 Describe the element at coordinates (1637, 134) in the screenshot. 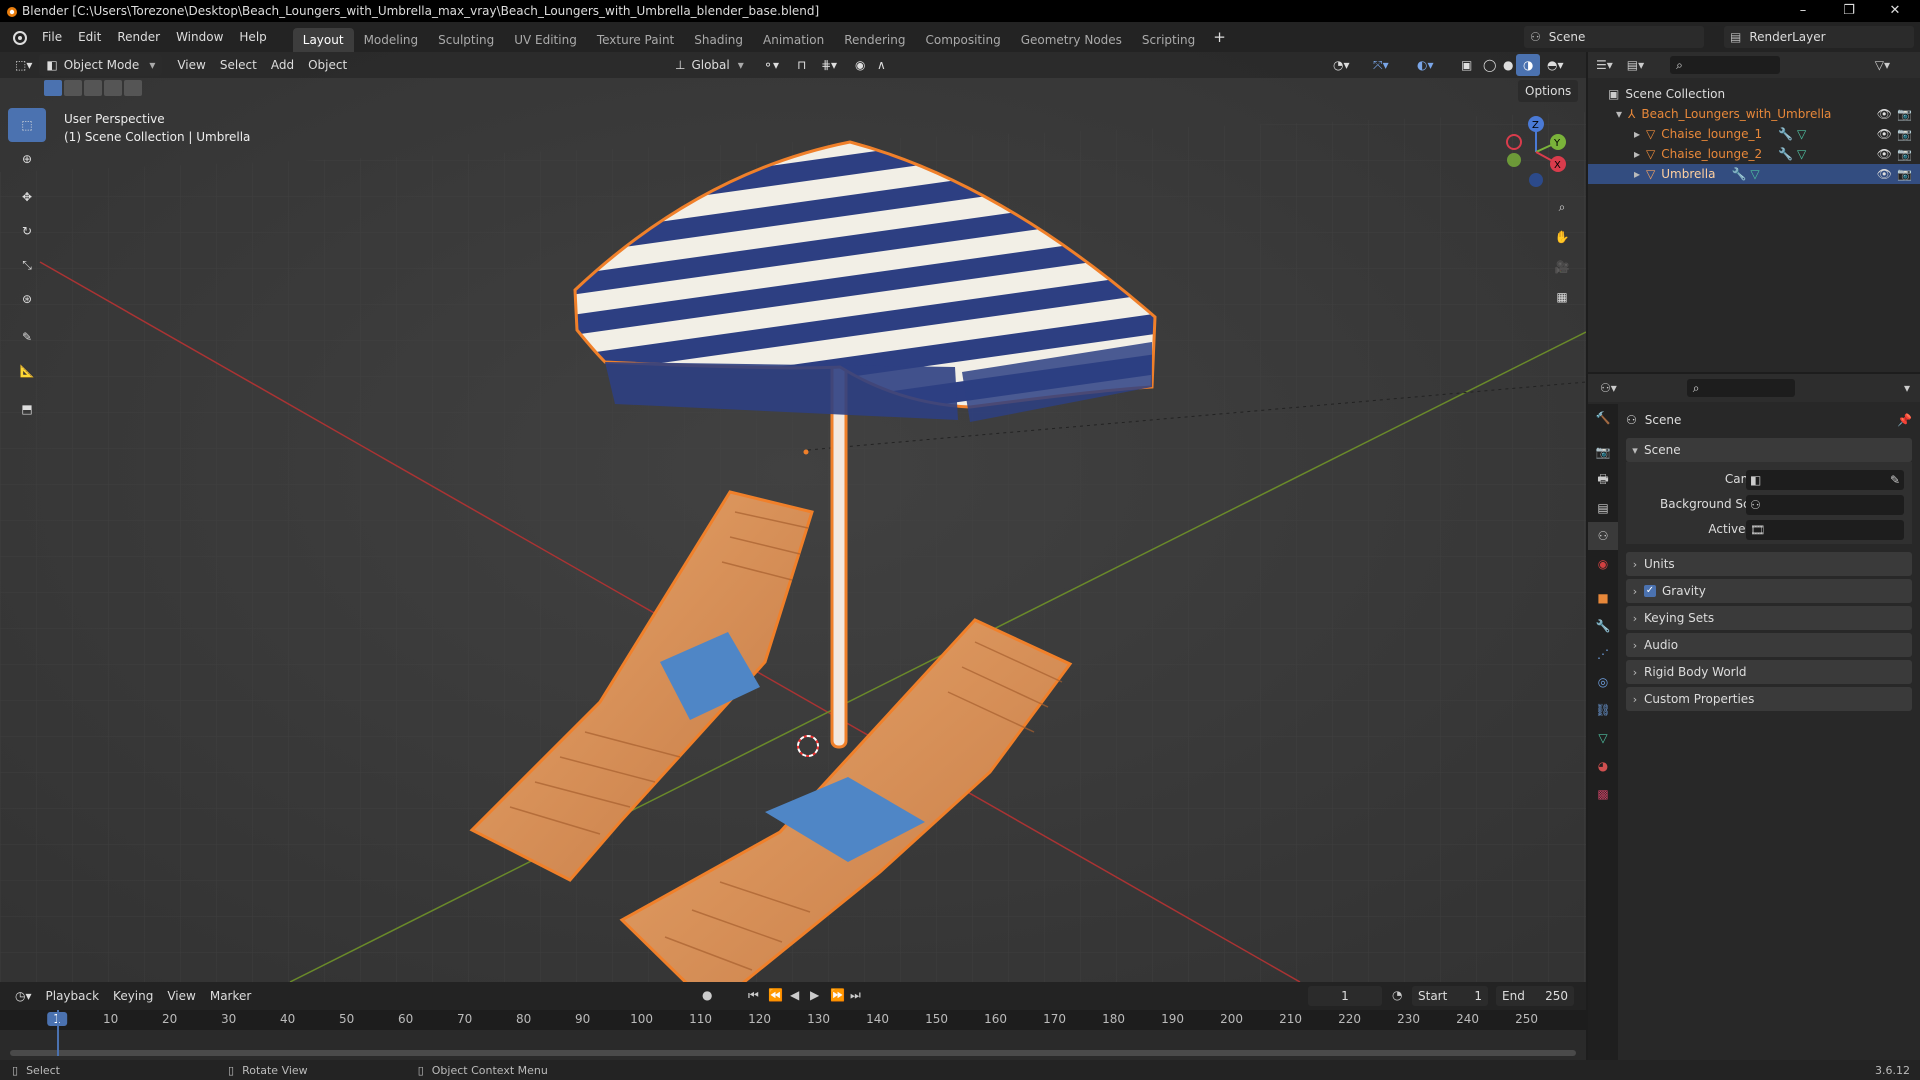

I see `expand-arrow-icon: ▸` at that location.